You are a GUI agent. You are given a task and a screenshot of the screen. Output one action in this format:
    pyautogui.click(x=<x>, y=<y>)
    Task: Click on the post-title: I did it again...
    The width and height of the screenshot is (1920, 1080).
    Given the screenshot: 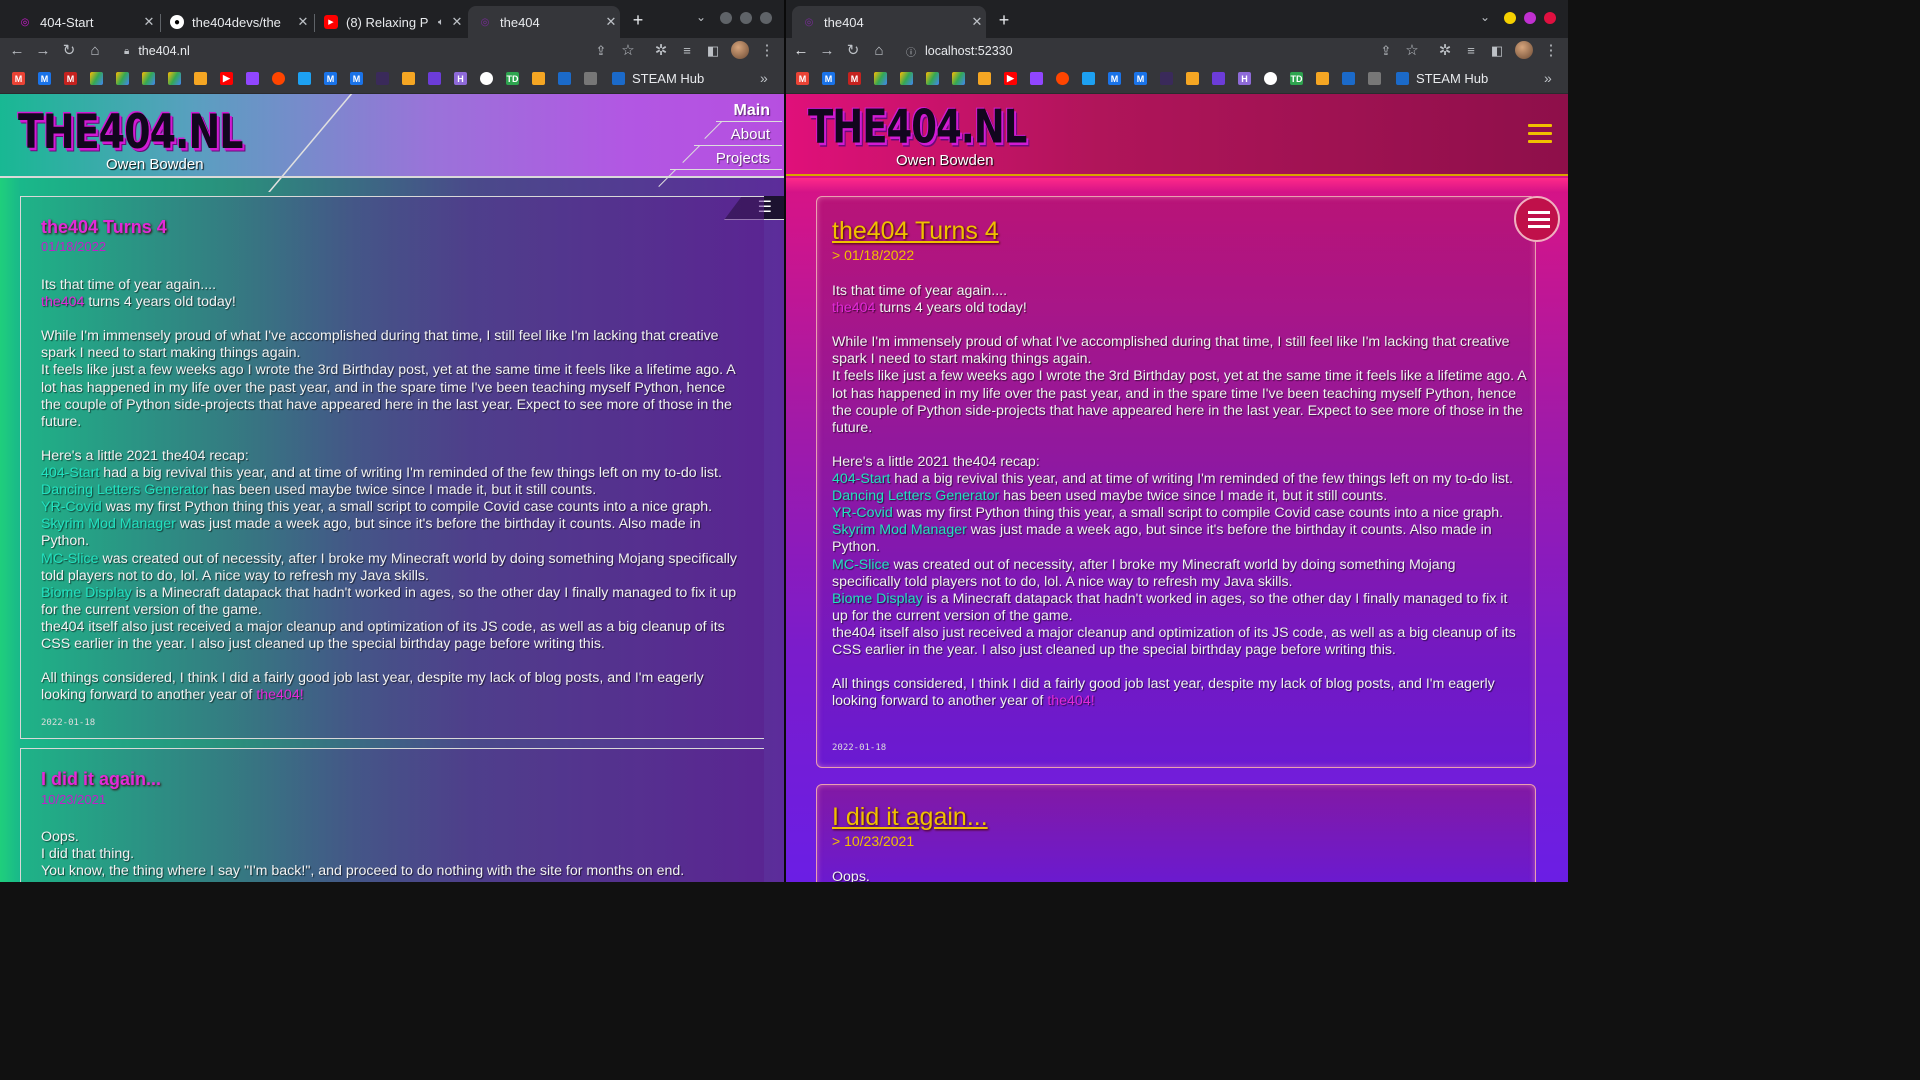 What is the action you would take?
    pyautogui.click(x=101, y=779)
    